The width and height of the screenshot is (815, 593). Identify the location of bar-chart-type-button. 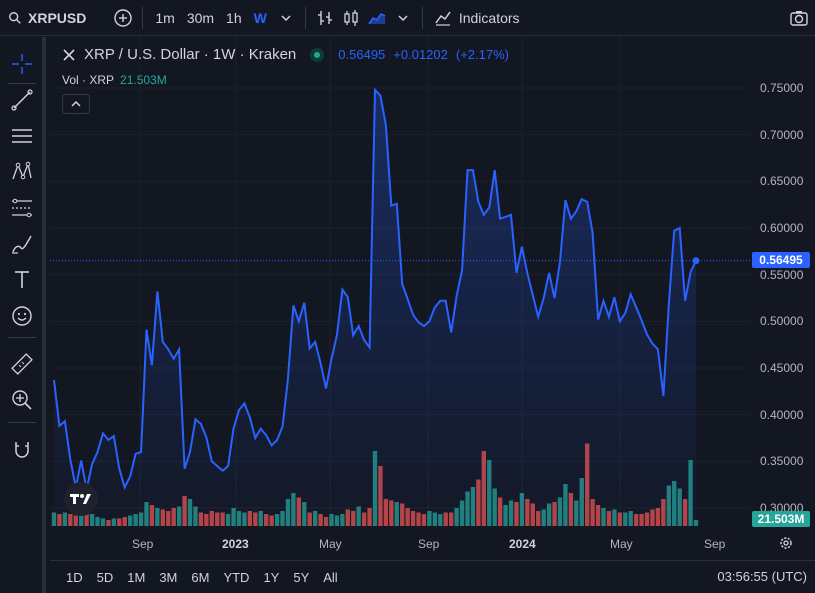
(325, 18).